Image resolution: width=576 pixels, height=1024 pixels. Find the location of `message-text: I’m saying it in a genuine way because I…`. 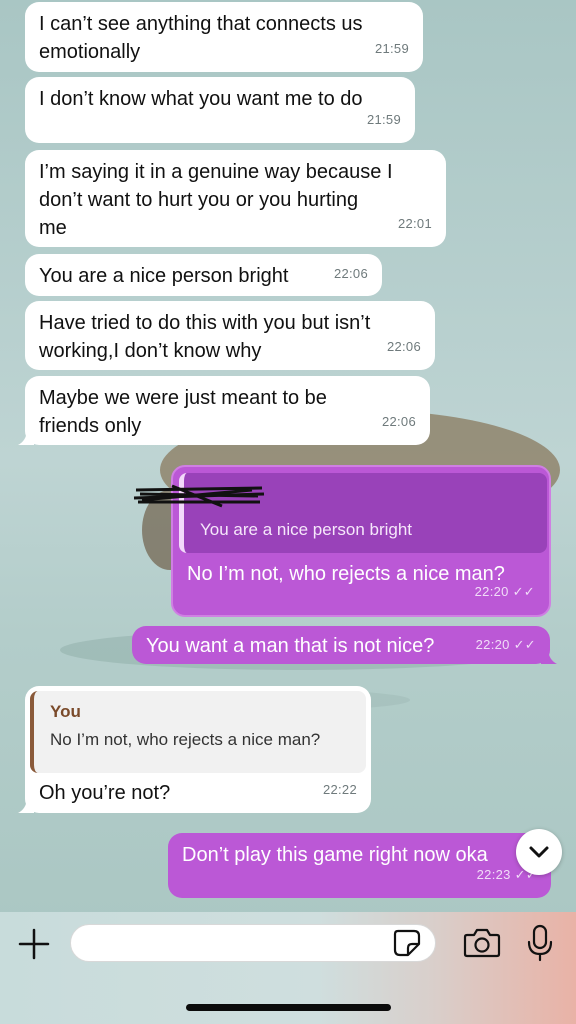

message-text: I’m saying it in a genuine way because I… is located at coordinates (216, 200).